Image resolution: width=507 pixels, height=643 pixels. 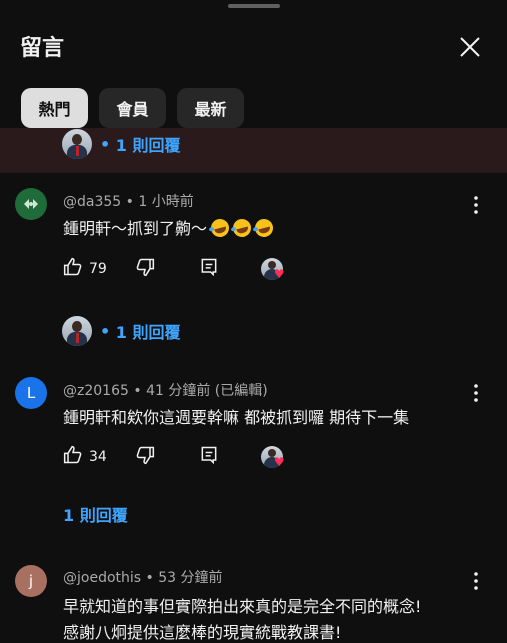 What do you see at coordinates (202, 632) in the screenshot?
I see `comment-text-line: 感謝八炯提供這麼棒的現實統戰教課書!` at bounding box center [202, 632].